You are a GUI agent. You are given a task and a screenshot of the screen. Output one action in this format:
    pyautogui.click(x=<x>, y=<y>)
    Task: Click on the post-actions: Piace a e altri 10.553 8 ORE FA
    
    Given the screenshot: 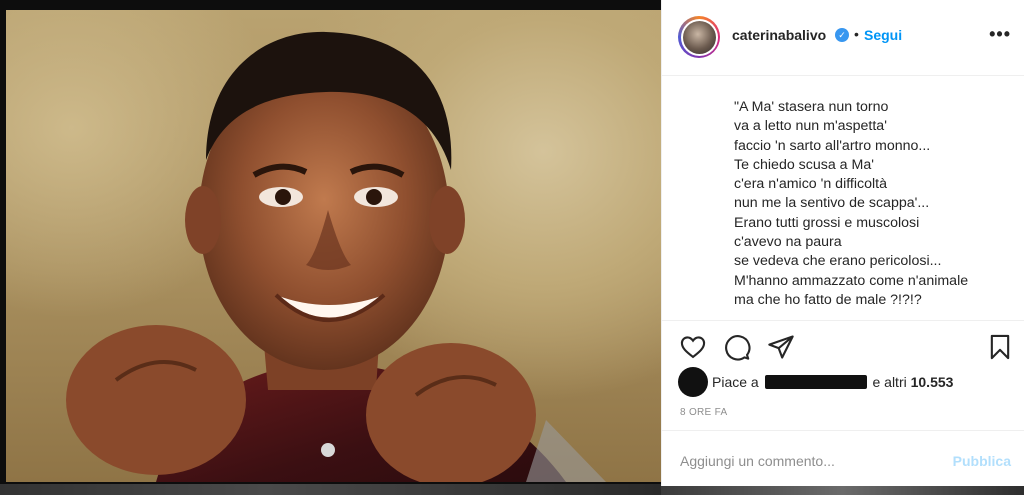 What is the action you would take?
    pyautogui.click(x=843, y=375)
    